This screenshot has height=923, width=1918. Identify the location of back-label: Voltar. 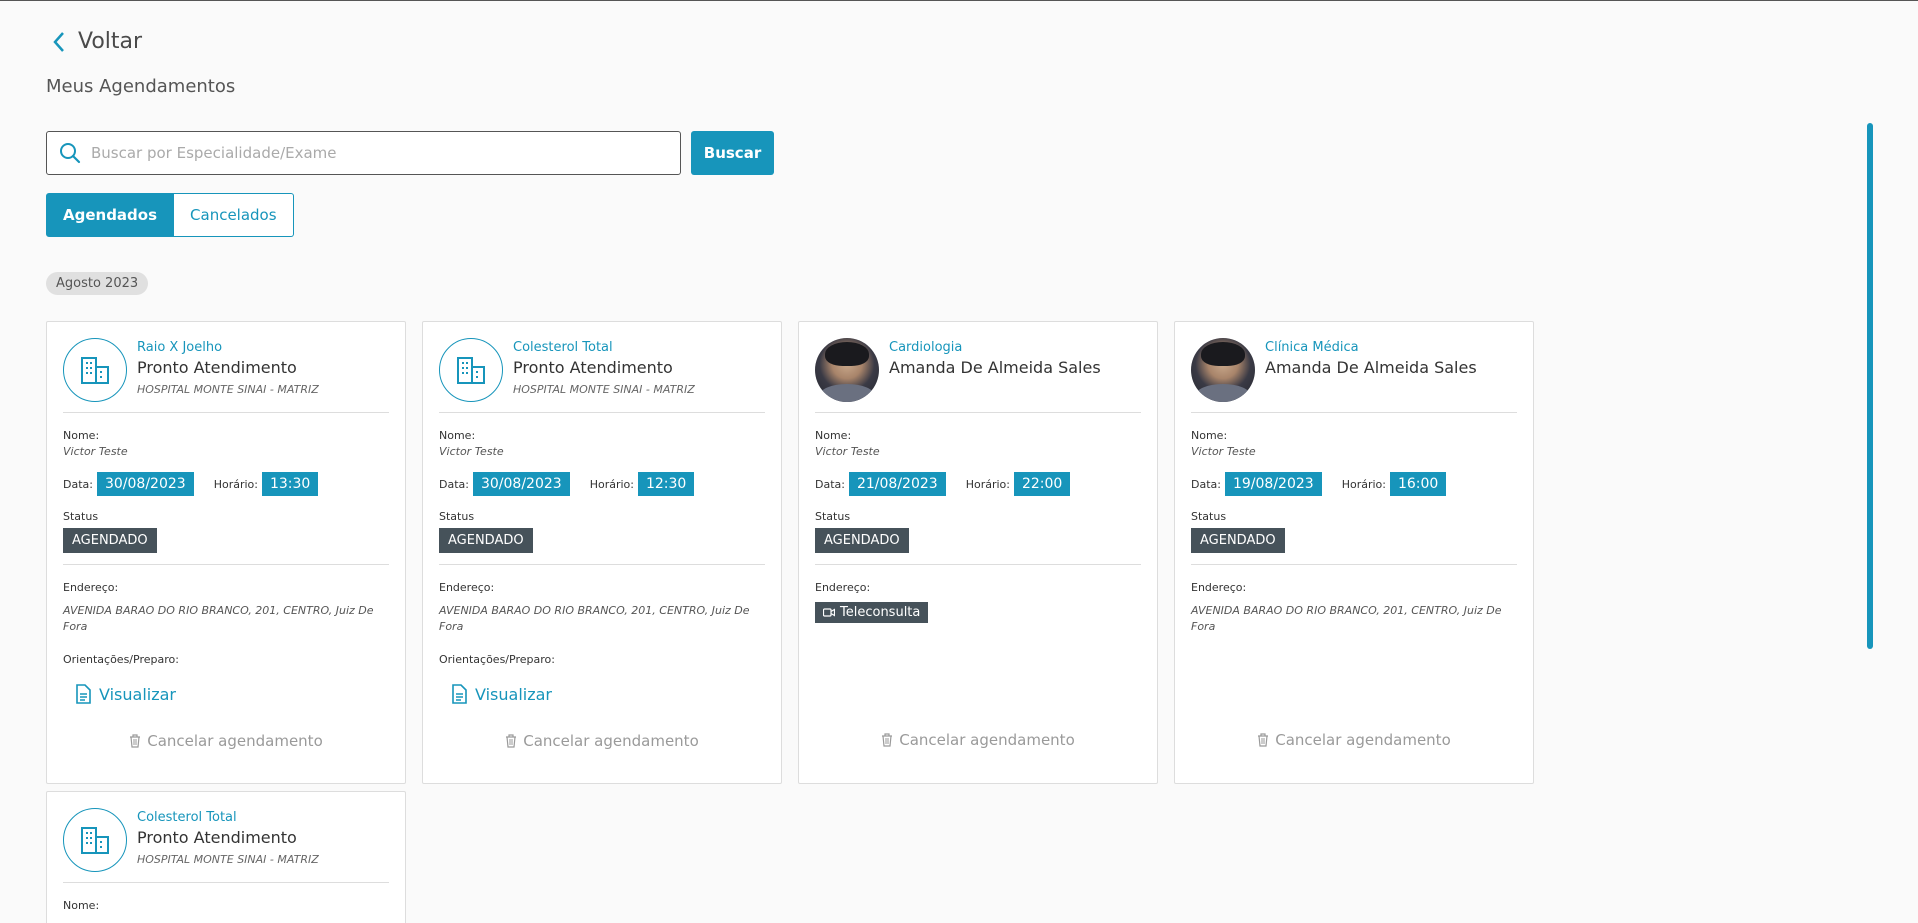
(110, 41).